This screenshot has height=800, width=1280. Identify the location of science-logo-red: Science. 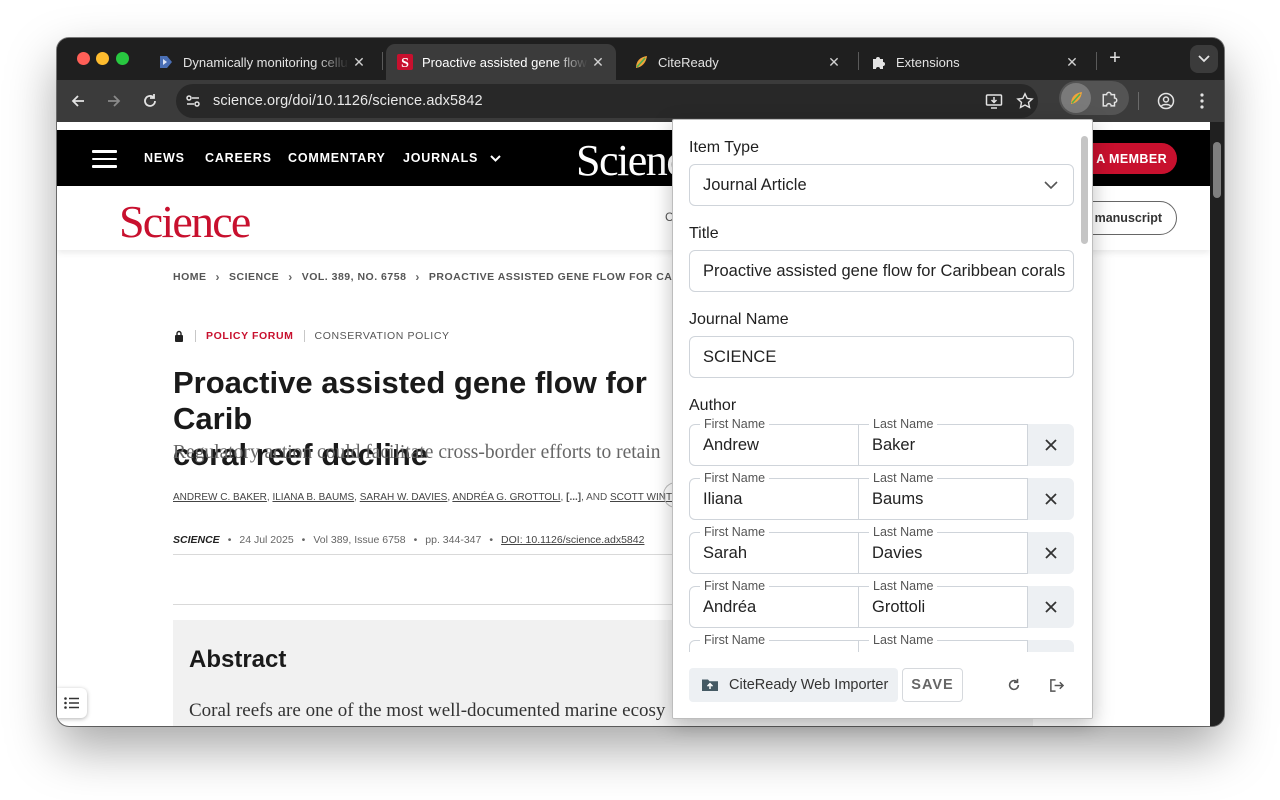
(185, 221).